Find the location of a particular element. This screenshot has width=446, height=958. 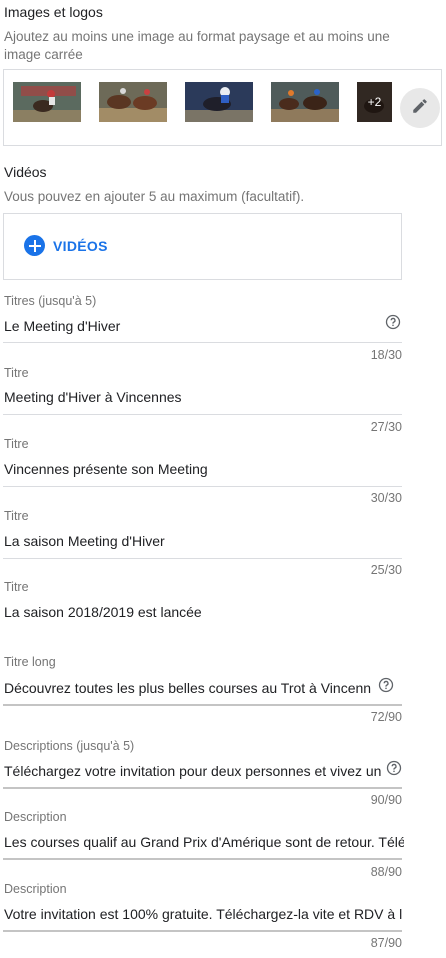

headline-input-1: Le Meeting d'Hiver is located at coordinates (189, 326).